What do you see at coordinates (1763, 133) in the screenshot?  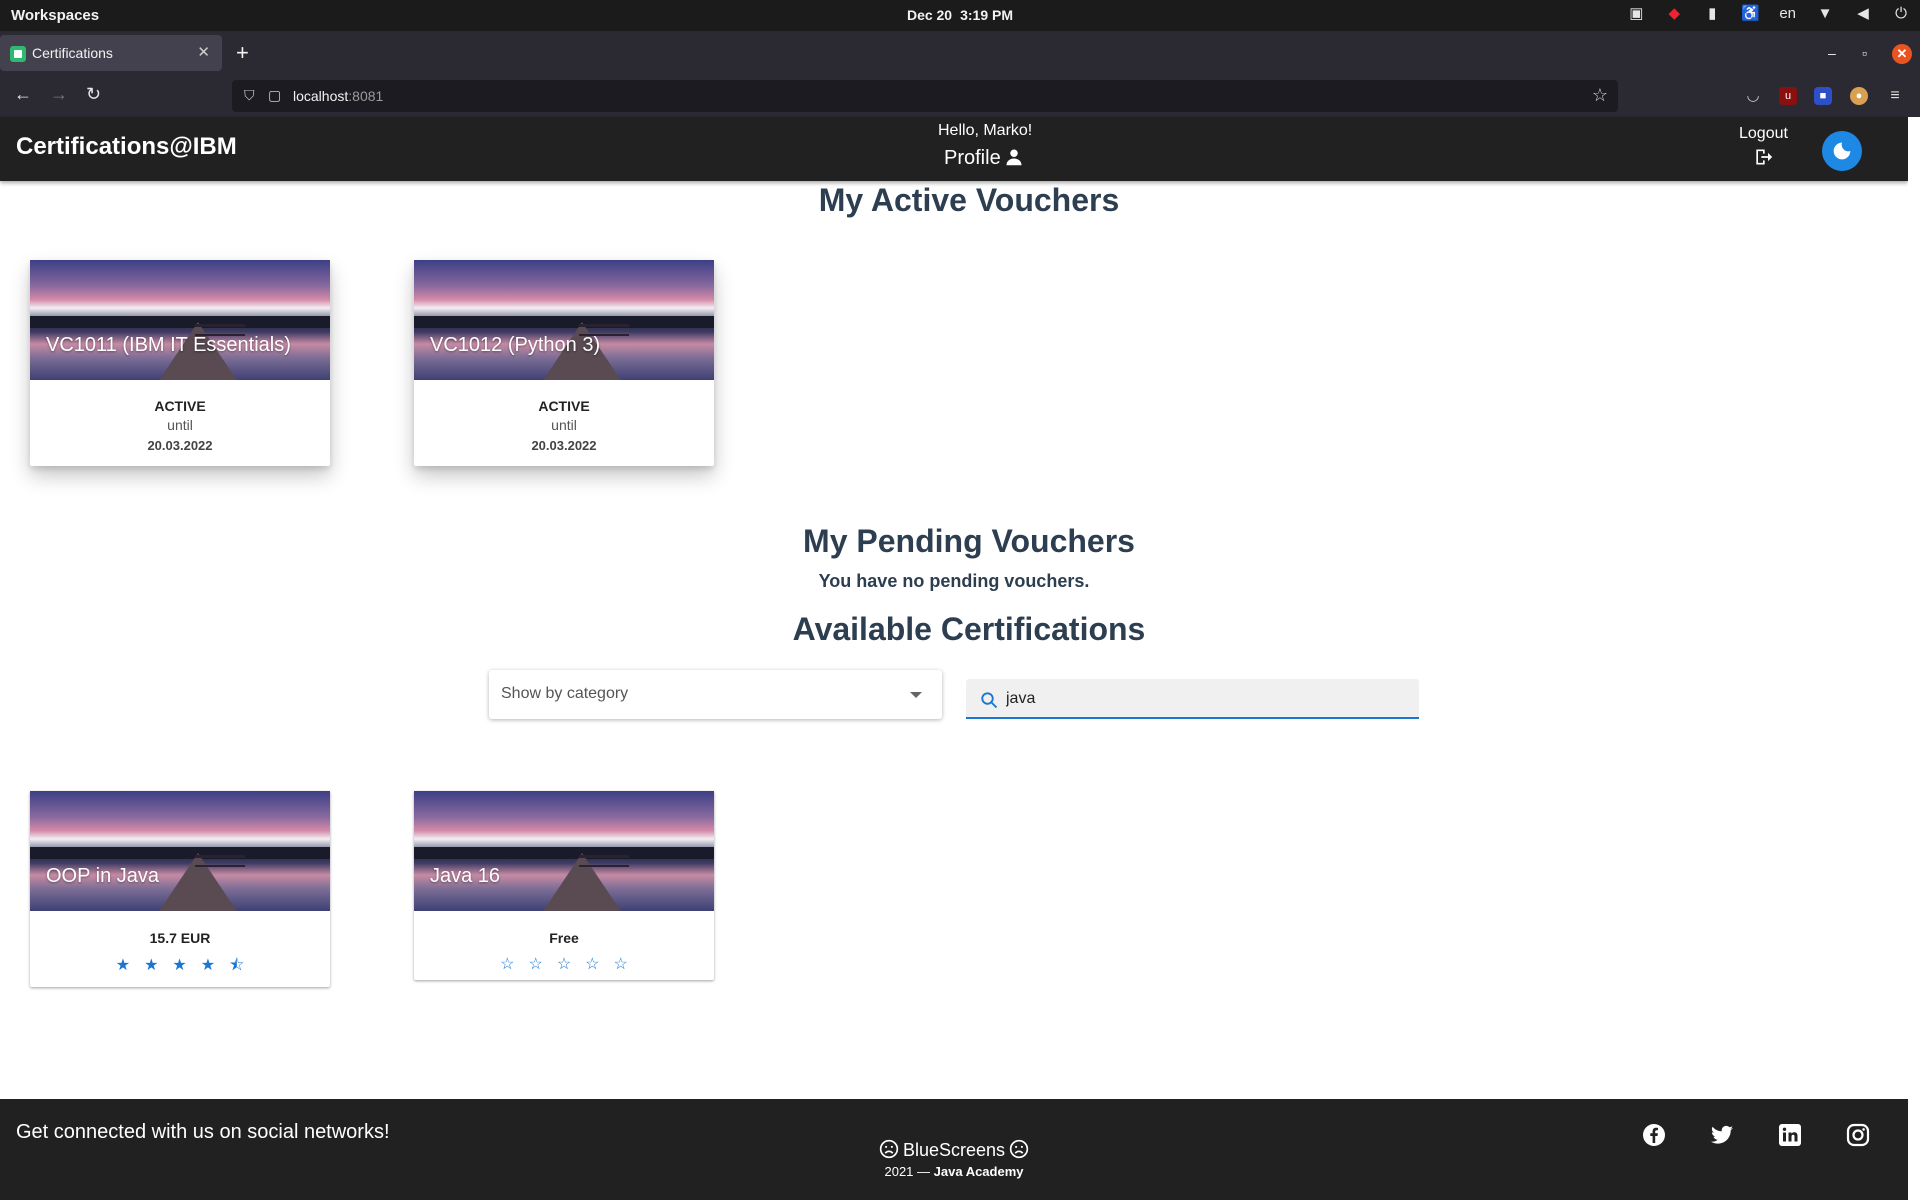 I see `logout-label: Logout` at bounding box center [1763, 133].